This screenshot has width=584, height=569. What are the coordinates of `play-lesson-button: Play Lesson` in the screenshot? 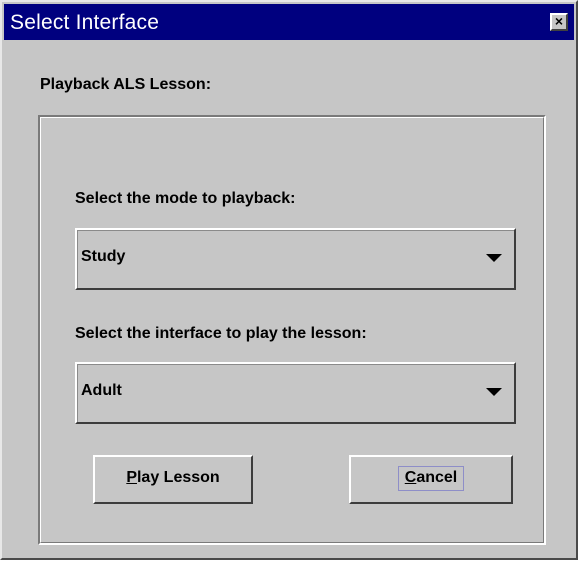 It's located at (173, 479).